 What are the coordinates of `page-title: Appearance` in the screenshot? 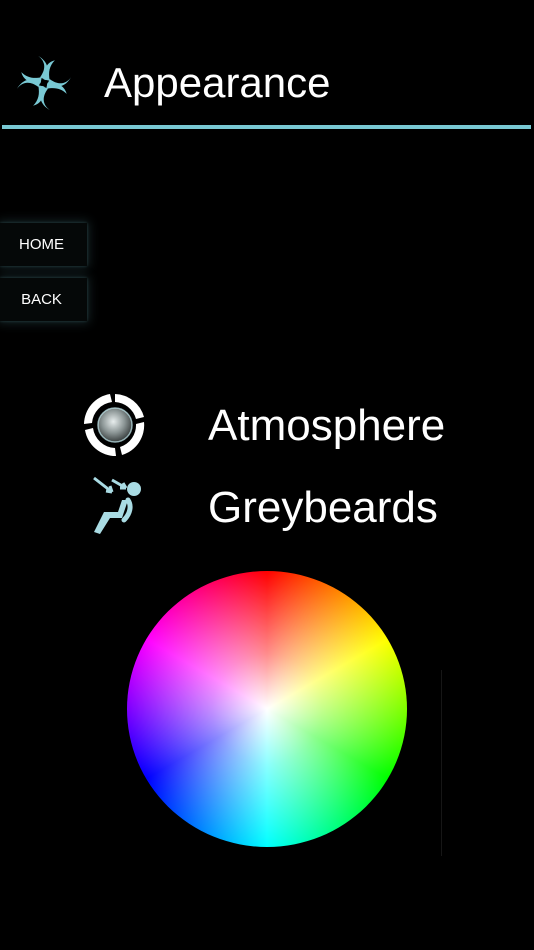 It's located at (217, 82).